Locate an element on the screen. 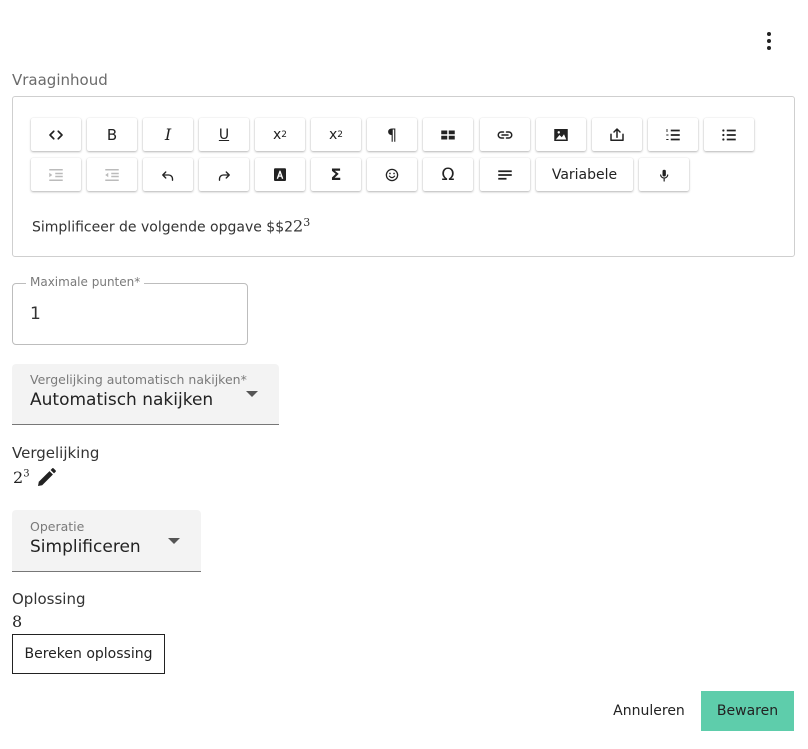 Image resolution: width=808 pixels, height=749 pixels. editor-content-text: Simplificeer de volgende opgave $$2 is located at coordinates (163, 227).